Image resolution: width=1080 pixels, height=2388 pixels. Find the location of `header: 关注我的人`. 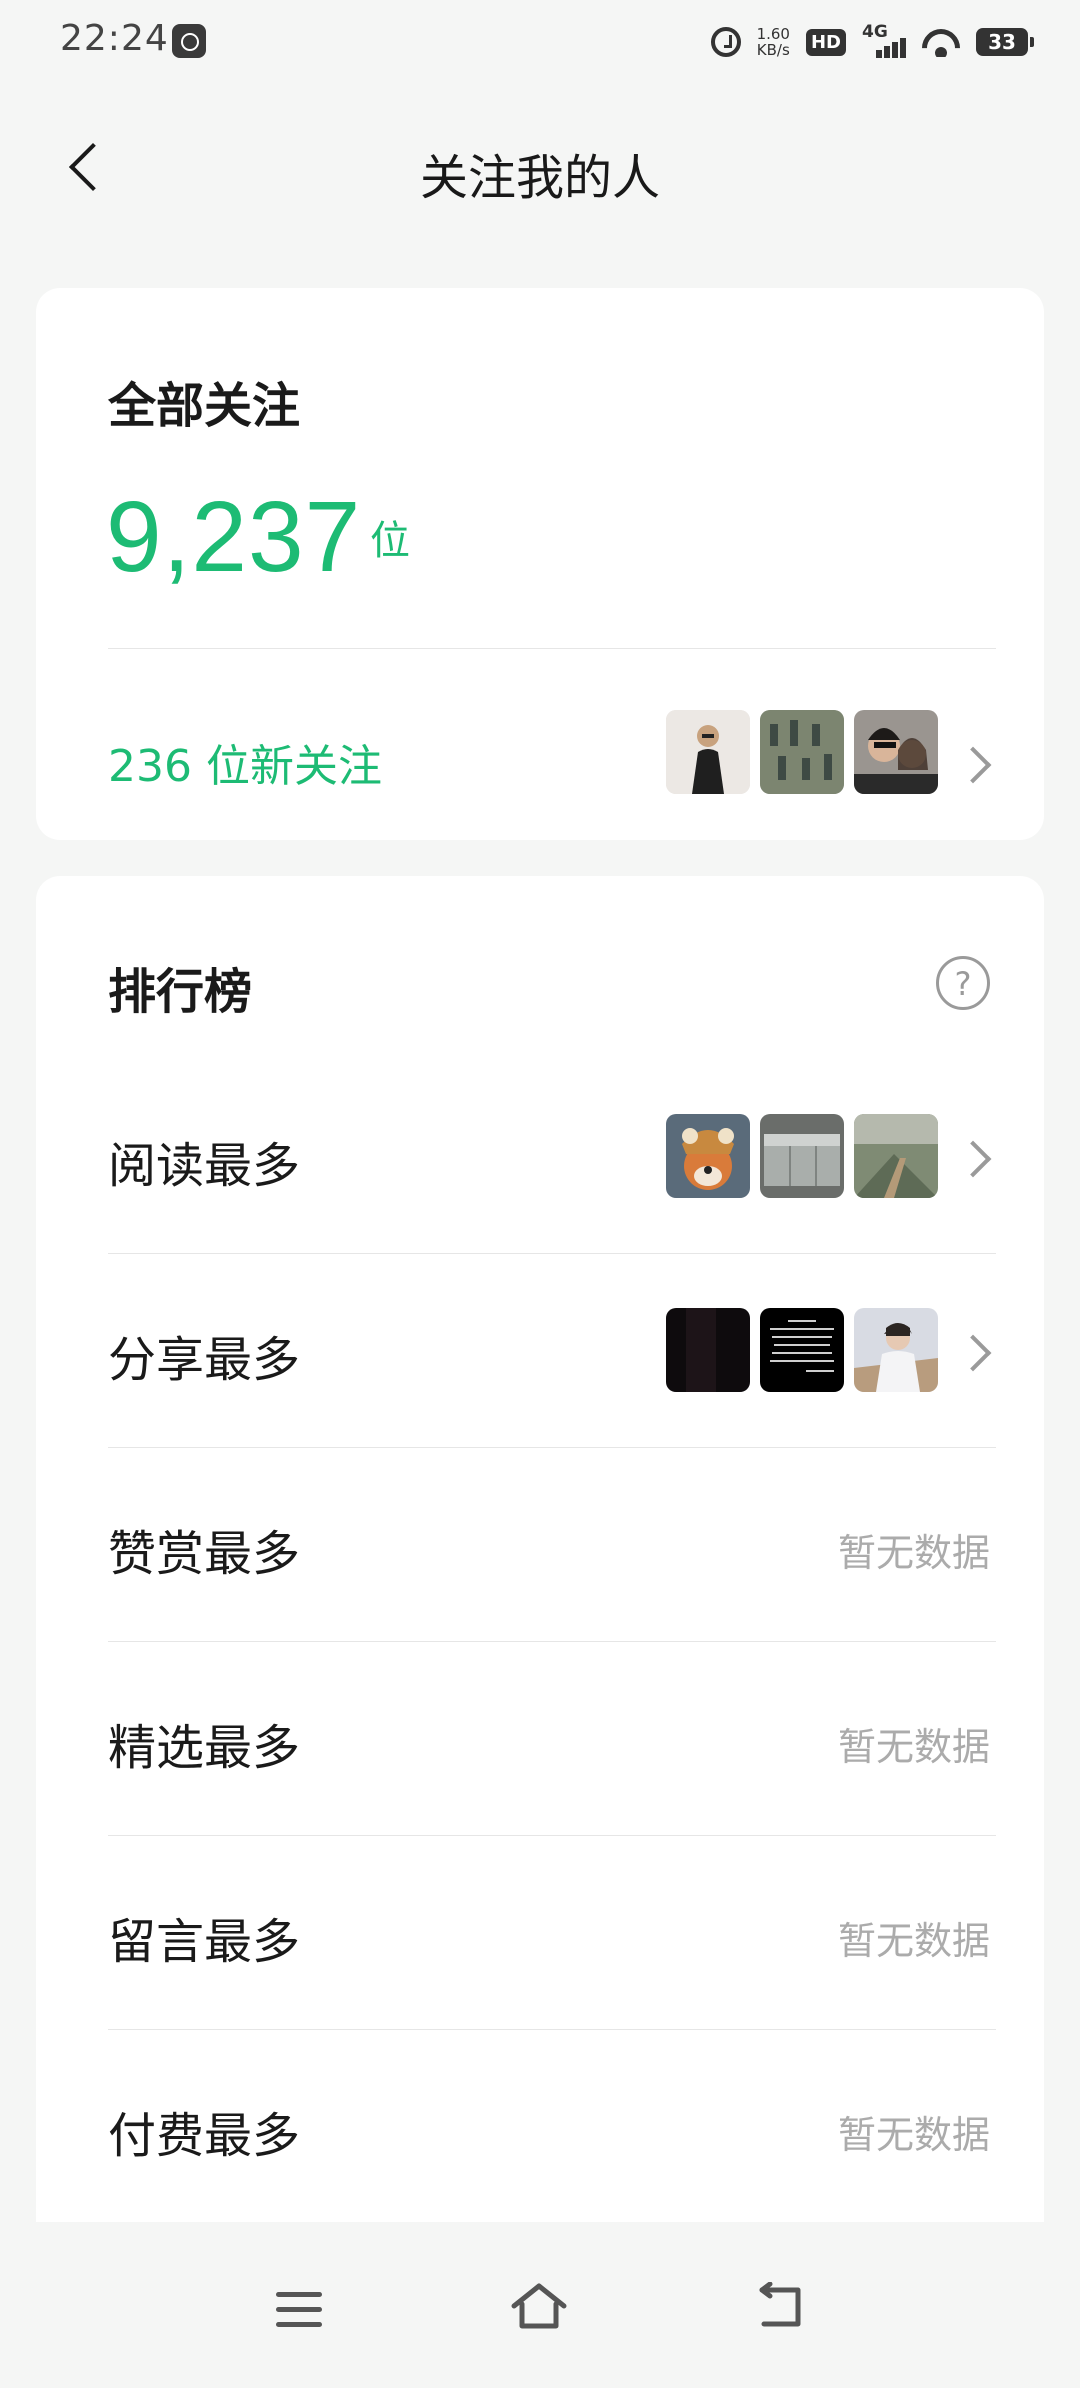

header: 关注我的人 is located at coordinates (540, 170).